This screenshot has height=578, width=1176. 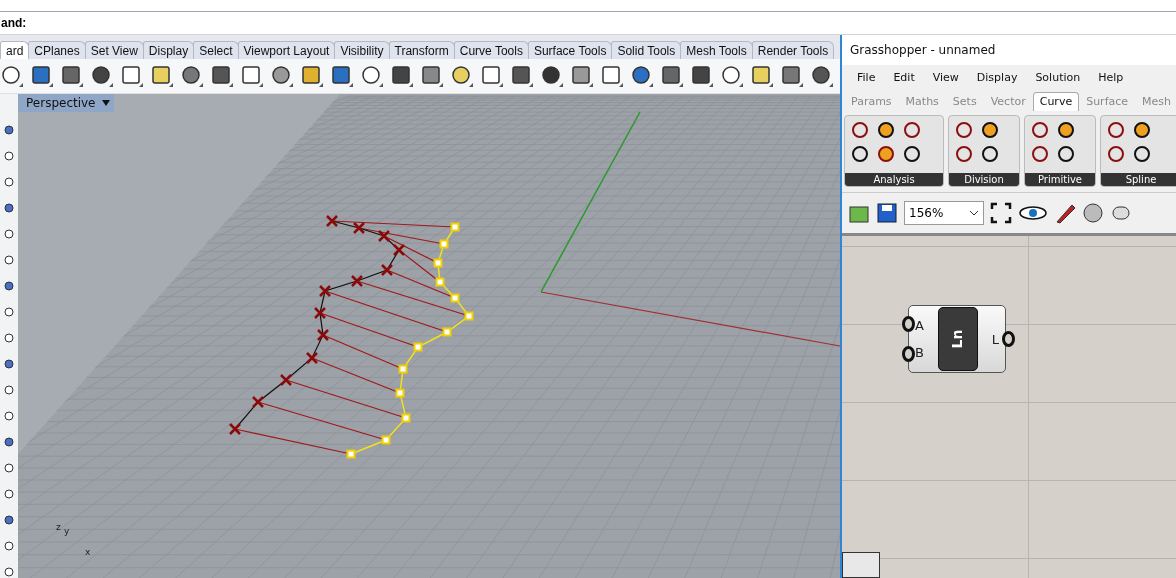 What do you see at coordinates (997, 77) in the screenshot?
I see `menu-item: Display` at bounding box center [997, 77].